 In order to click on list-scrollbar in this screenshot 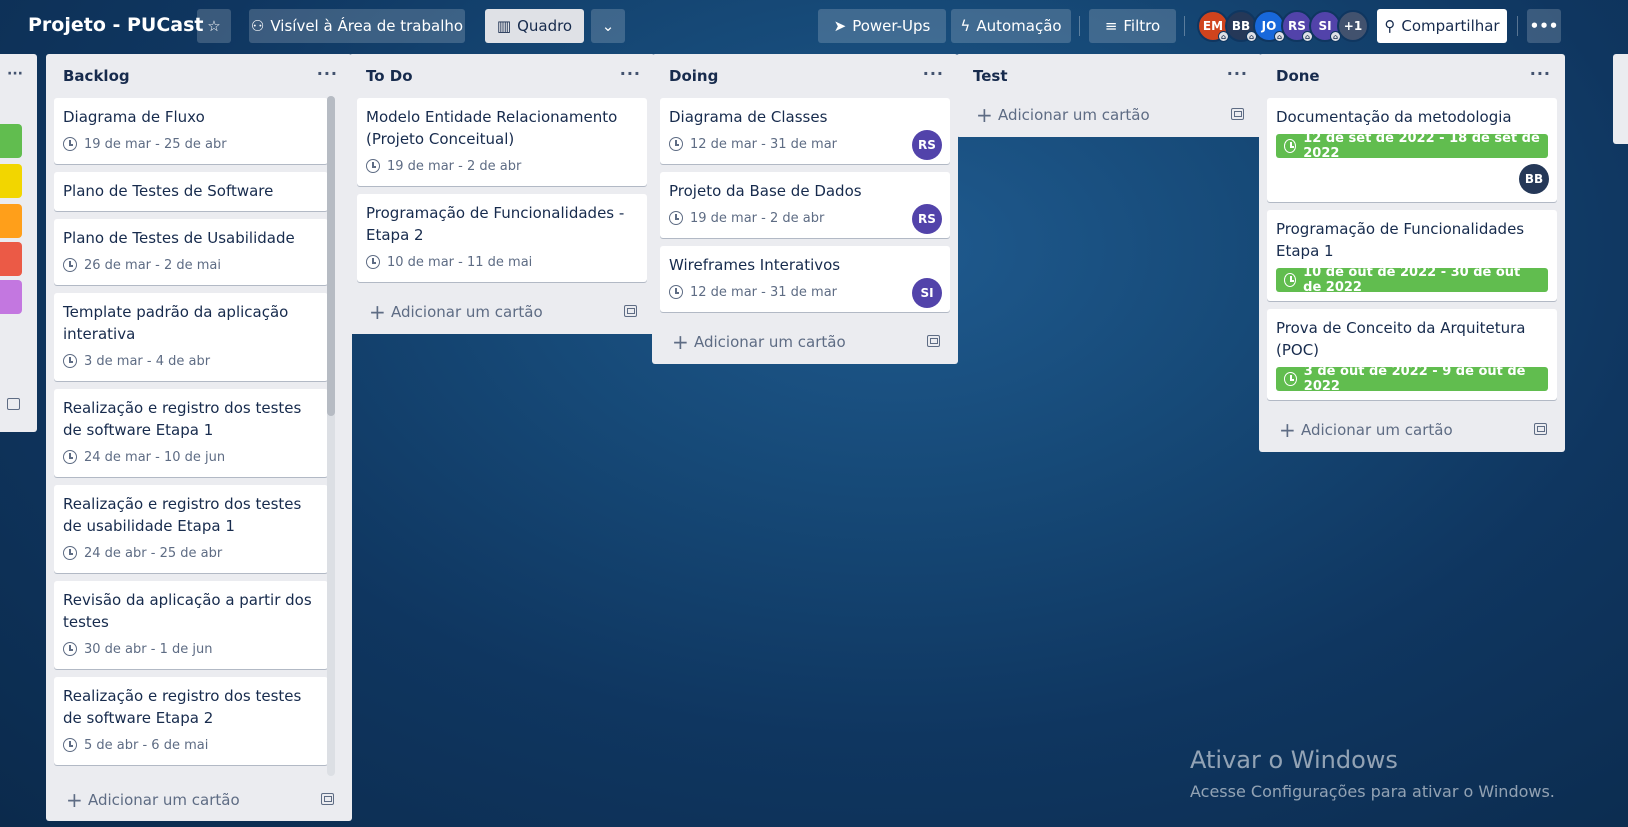, I will do `click(331, 436)`.